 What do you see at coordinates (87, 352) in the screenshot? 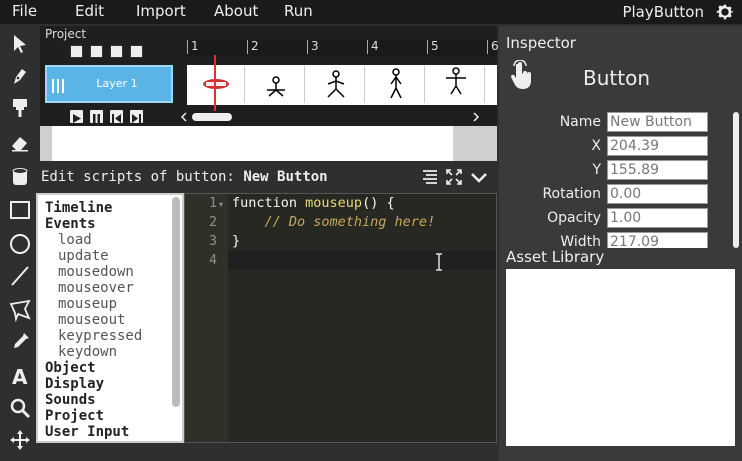
I see `event-keydown: keydown` at bounding box center [87, 352].